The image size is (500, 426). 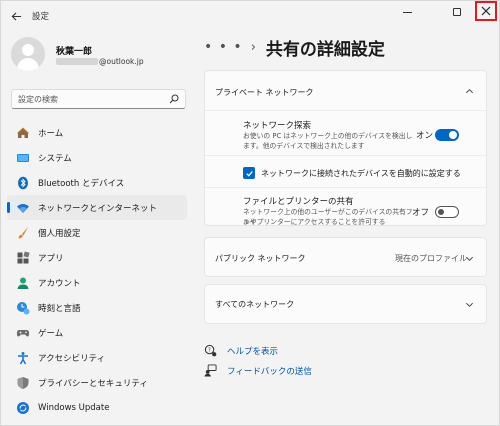 I want to click on maximize-button, so click(x=457, y=12).